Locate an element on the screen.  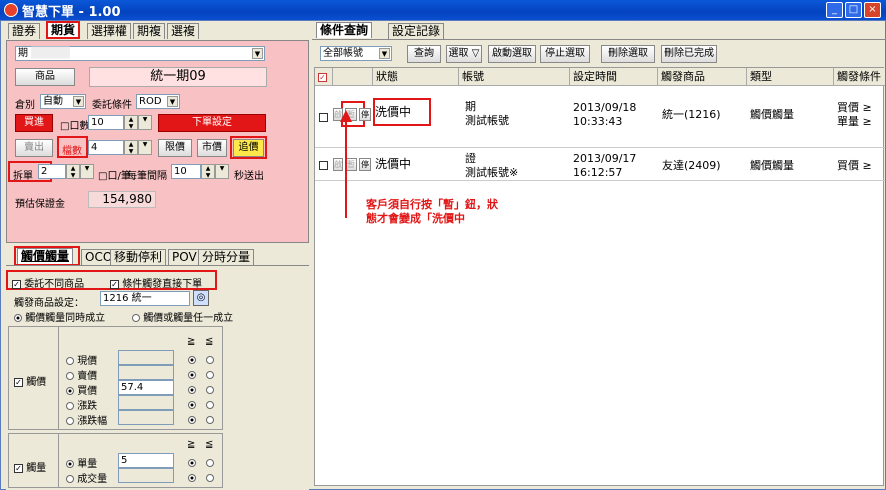
query-button: 查詢 is located at coordinates (424, 54).